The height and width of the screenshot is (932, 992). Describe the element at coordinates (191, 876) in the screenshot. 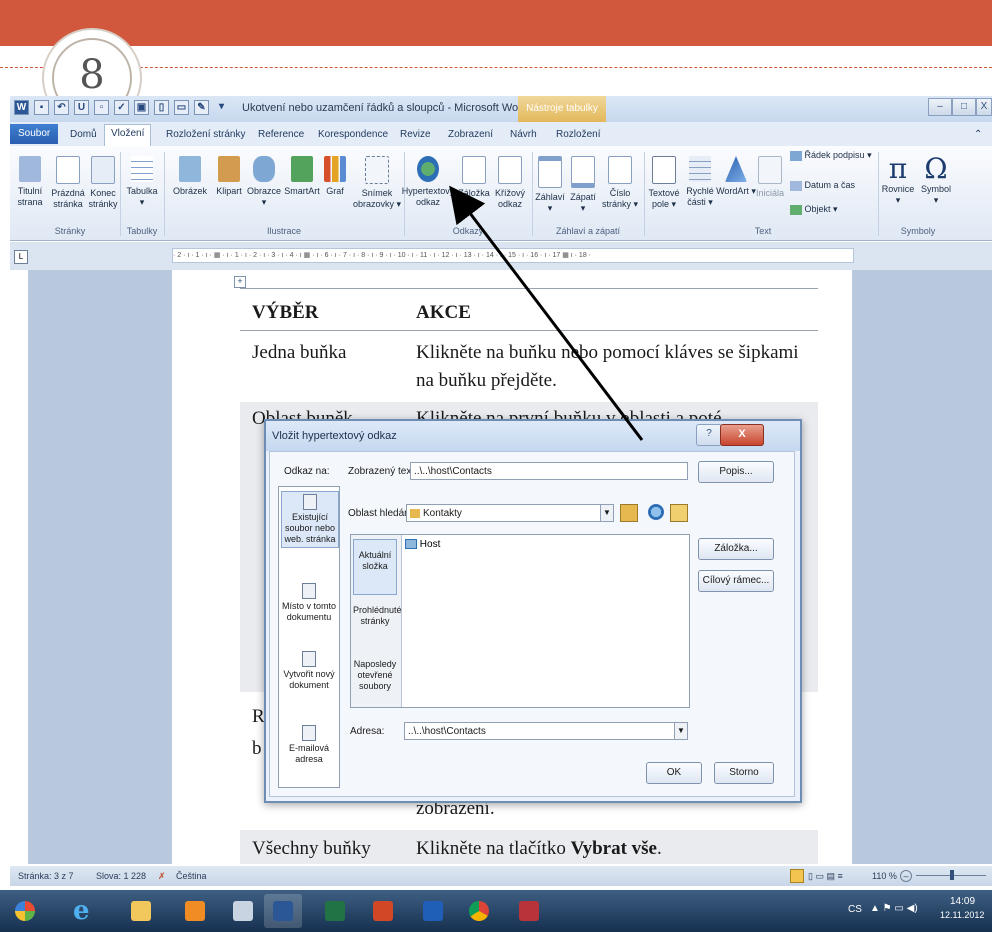

I see `language: Čeština` at that location.